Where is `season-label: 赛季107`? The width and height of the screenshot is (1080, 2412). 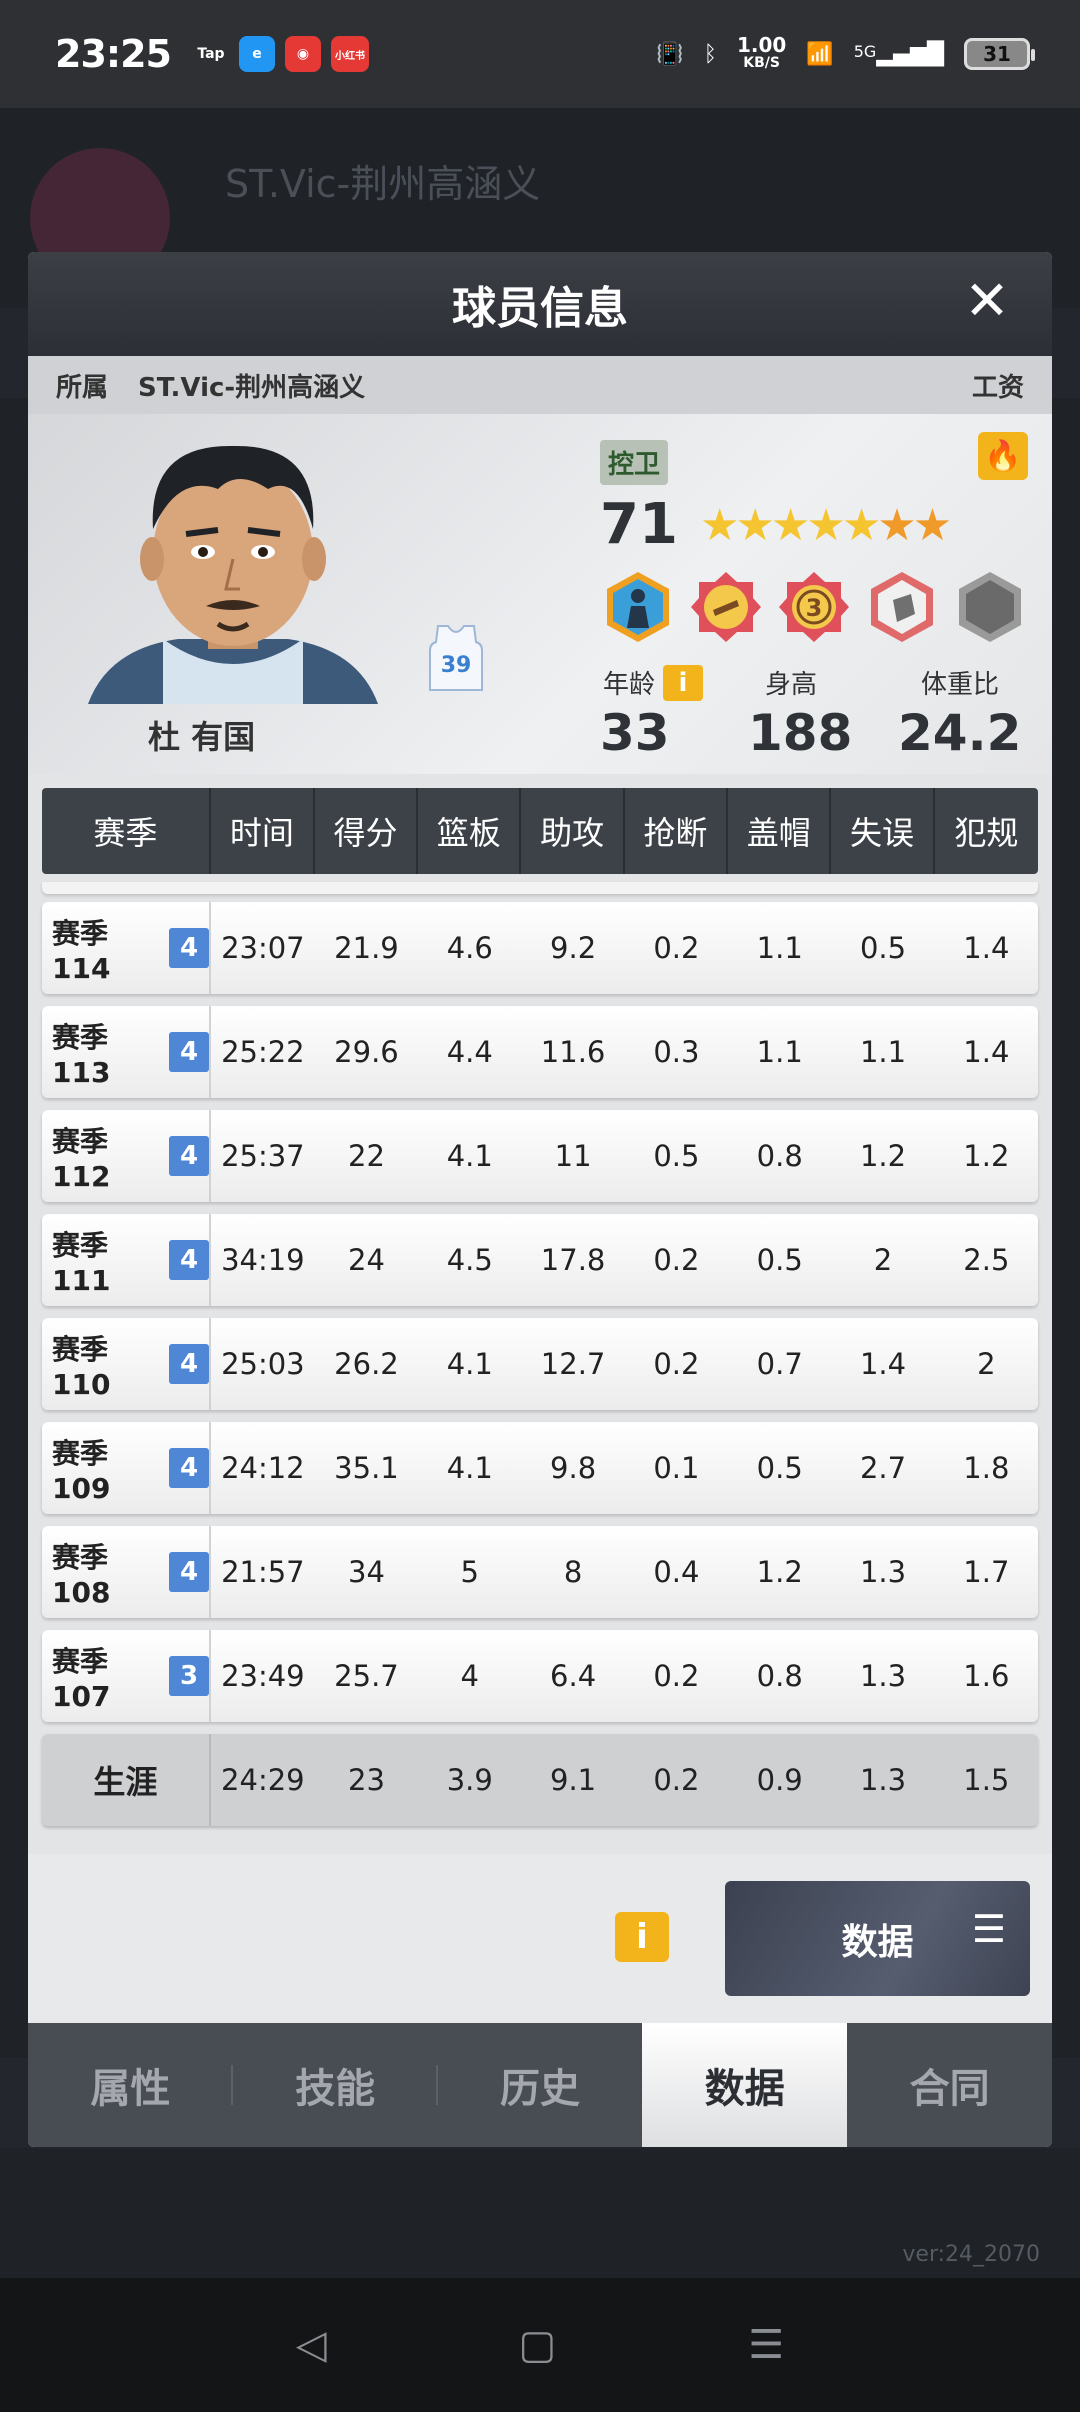 season-label: 赛季107 is located at coordinates (81, 1678).